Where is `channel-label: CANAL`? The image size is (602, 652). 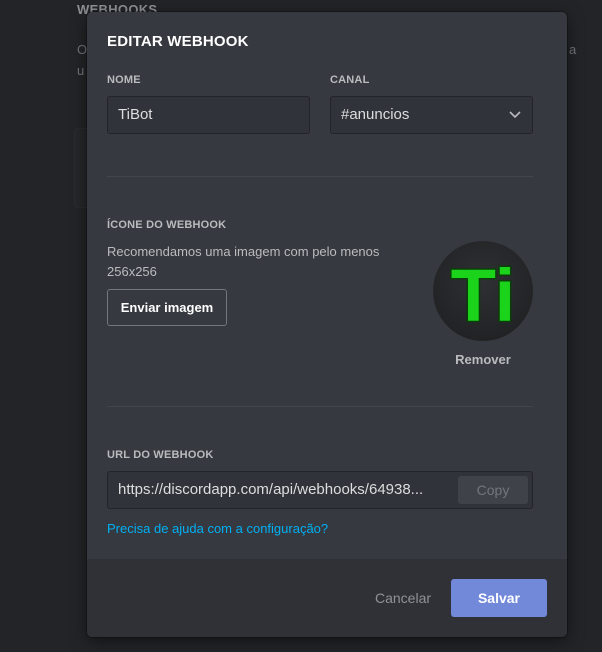
channel-label: CANAL is located at coordinates (350, 80).